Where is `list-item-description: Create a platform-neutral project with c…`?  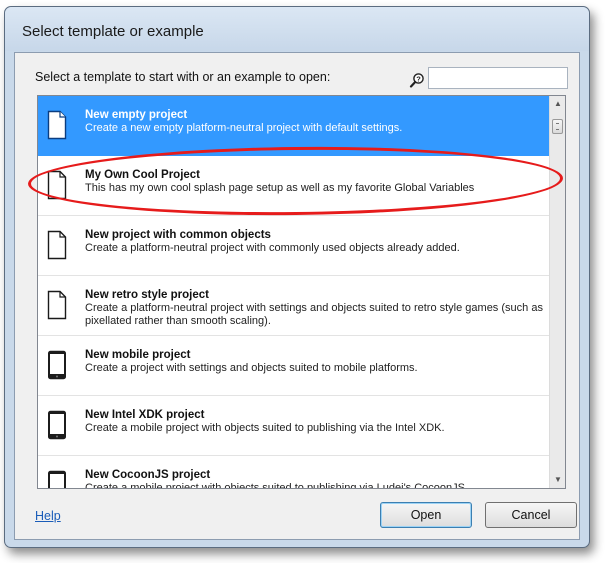 list-item-description: Create a platform-neutral project with c… is located at coordinates (272, 248).